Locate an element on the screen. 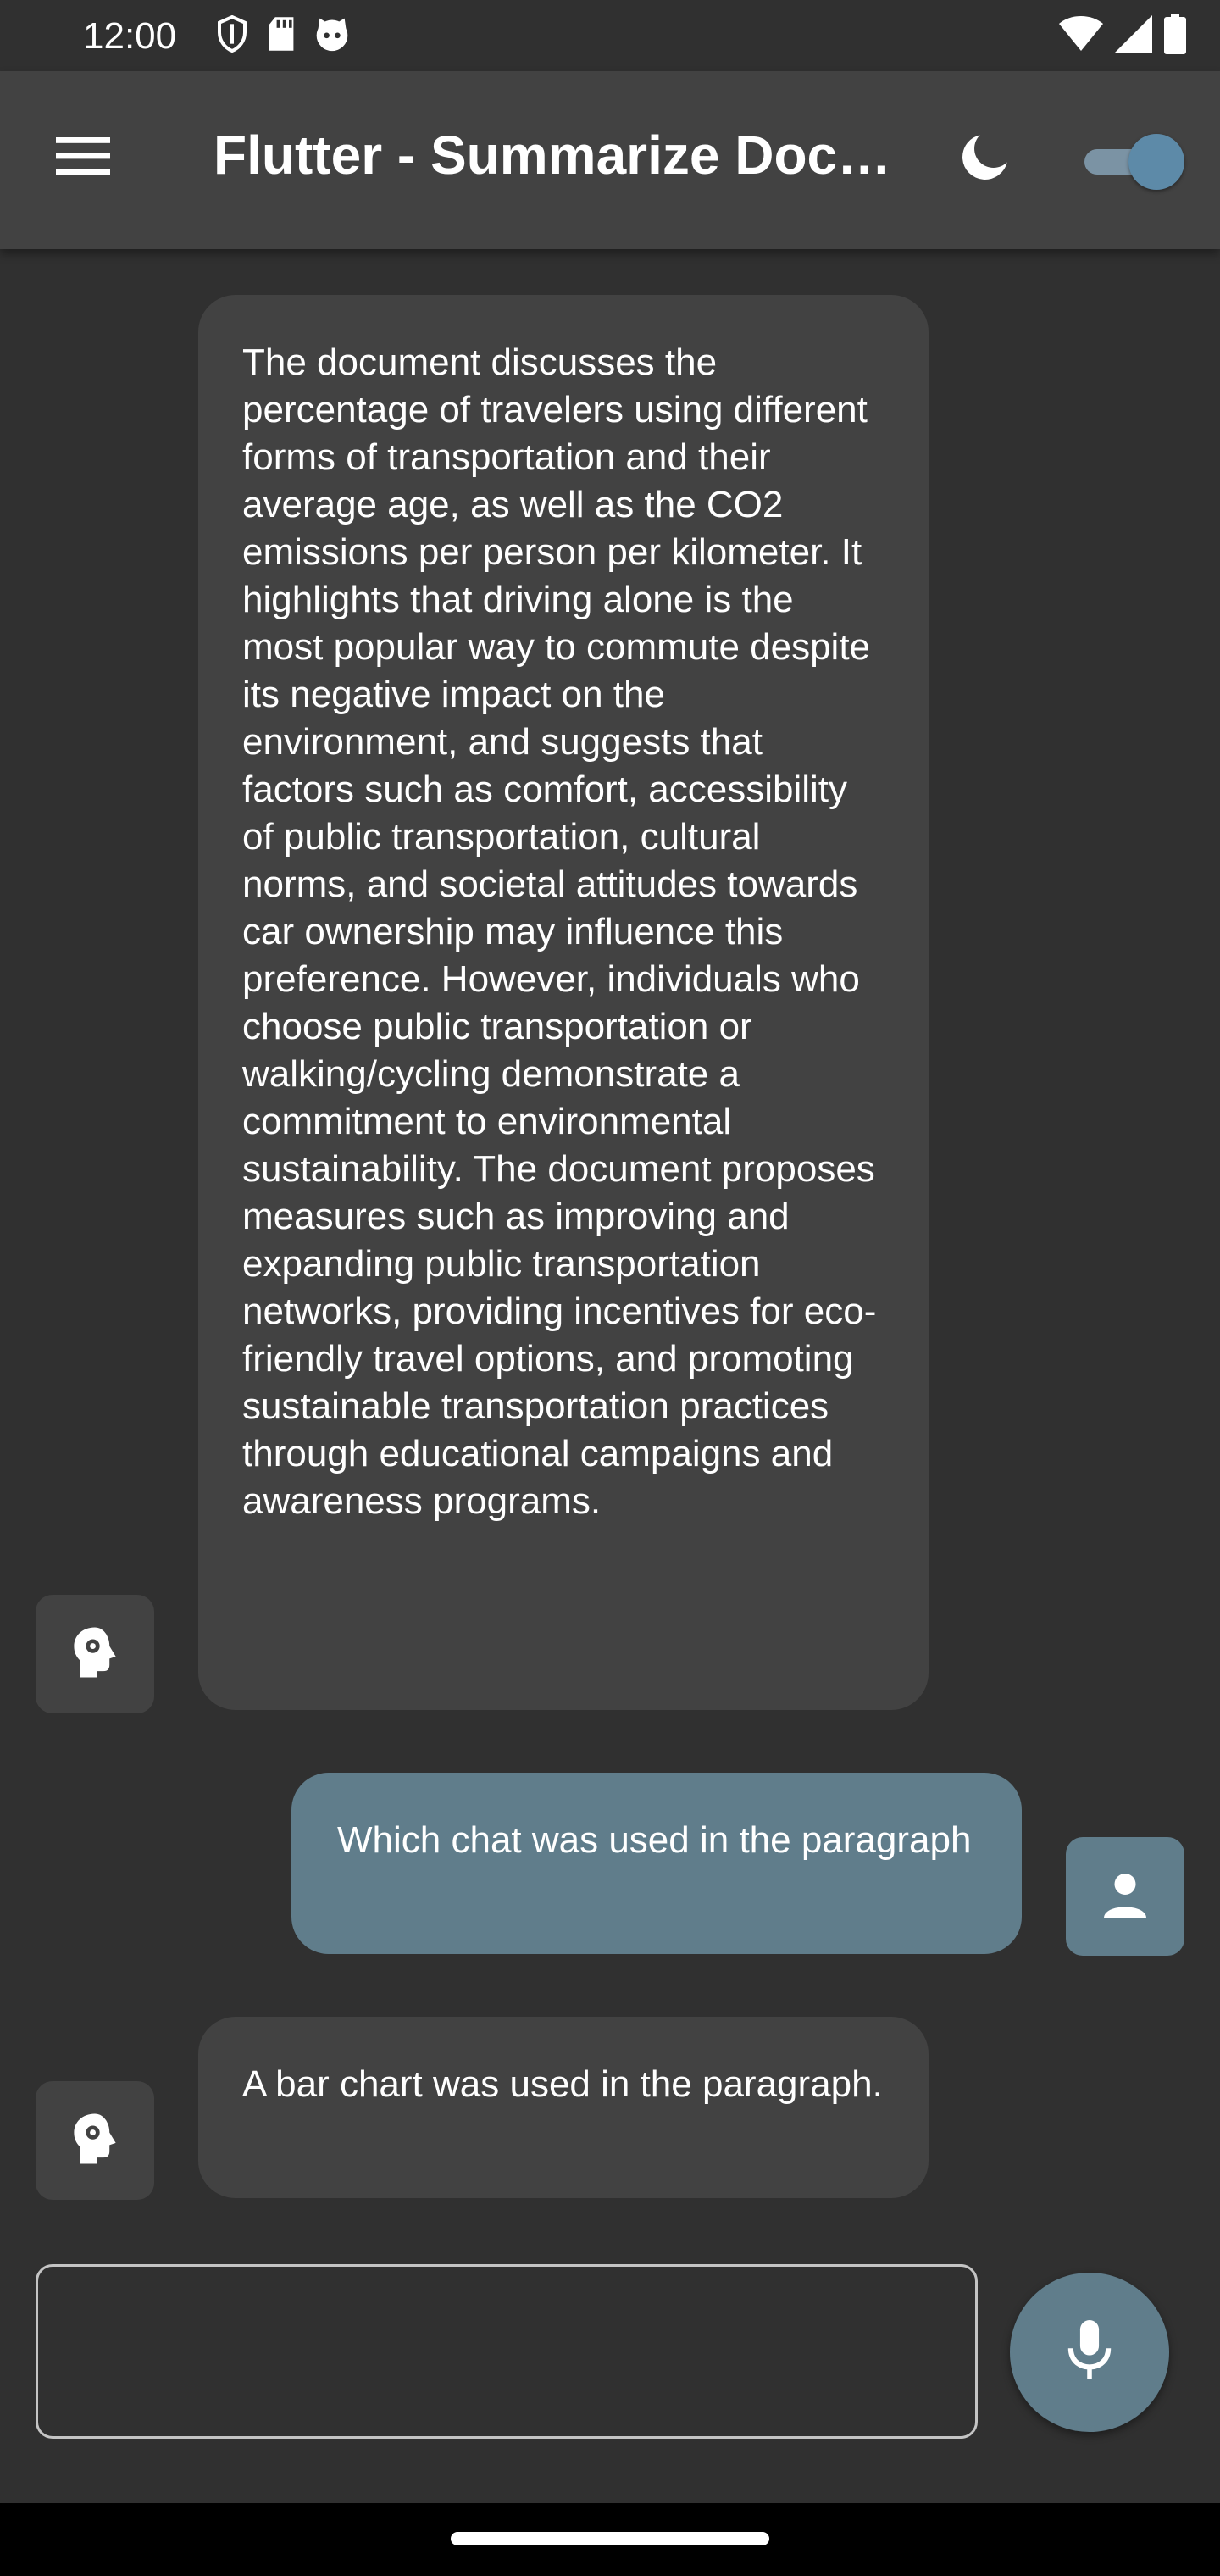 The image size is (1220, 2576). page-title: Flutter - Summarize Document is located at coordinates (561, 155).